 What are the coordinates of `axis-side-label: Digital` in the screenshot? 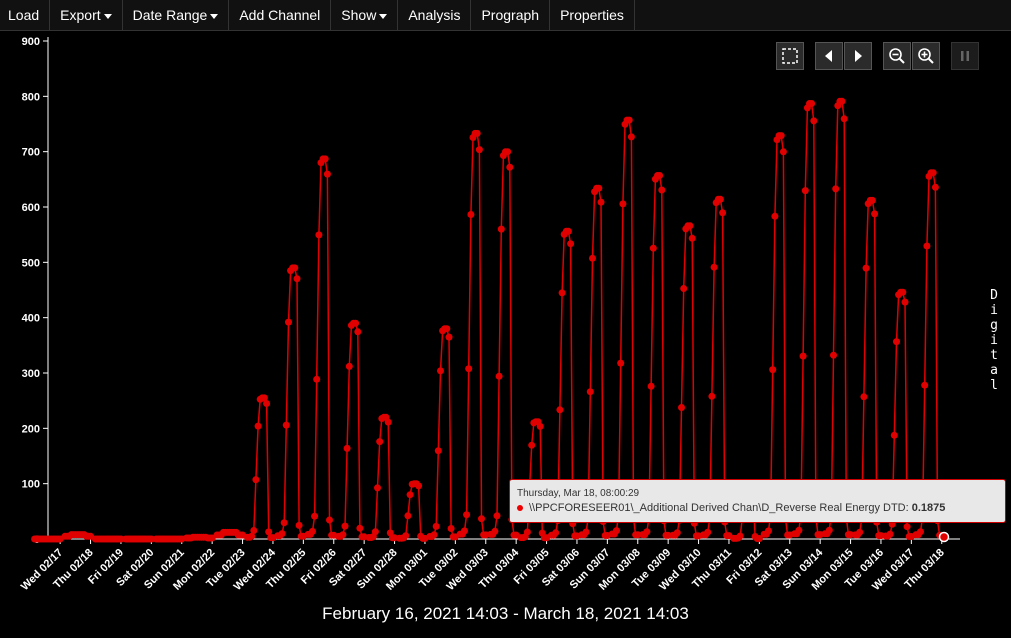 It's located at (994, 340).